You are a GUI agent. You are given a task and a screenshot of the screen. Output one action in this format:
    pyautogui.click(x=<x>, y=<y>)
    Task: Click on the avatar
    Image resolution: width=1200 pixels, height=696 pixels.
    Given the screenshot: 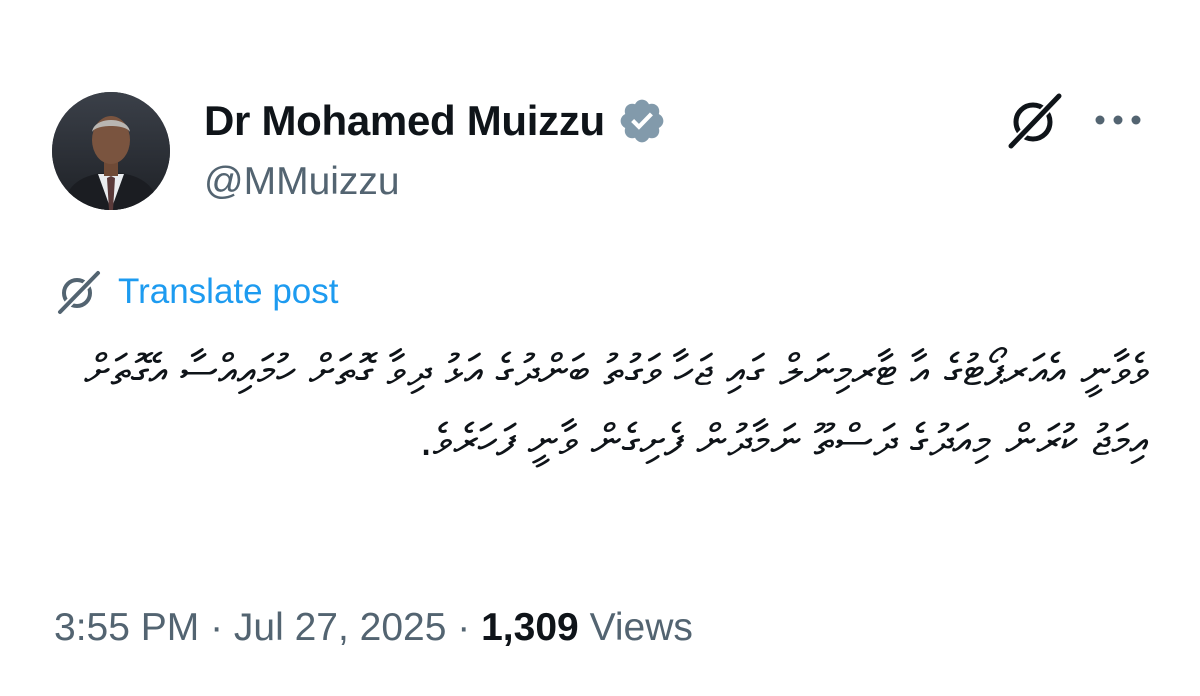 What is the action you would take?
    pyautogui.click(x=111, y=151)
    